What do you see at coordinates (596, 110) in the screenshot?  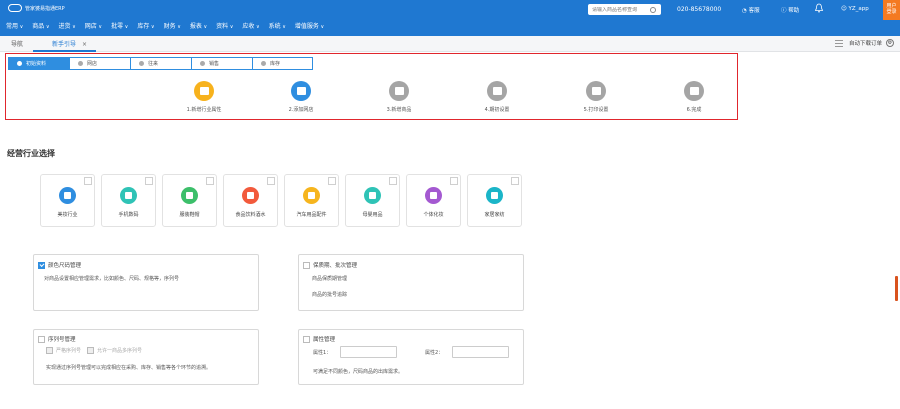 I see `guide-step-label: 5.打印设置` at bounding box center [596, 110].